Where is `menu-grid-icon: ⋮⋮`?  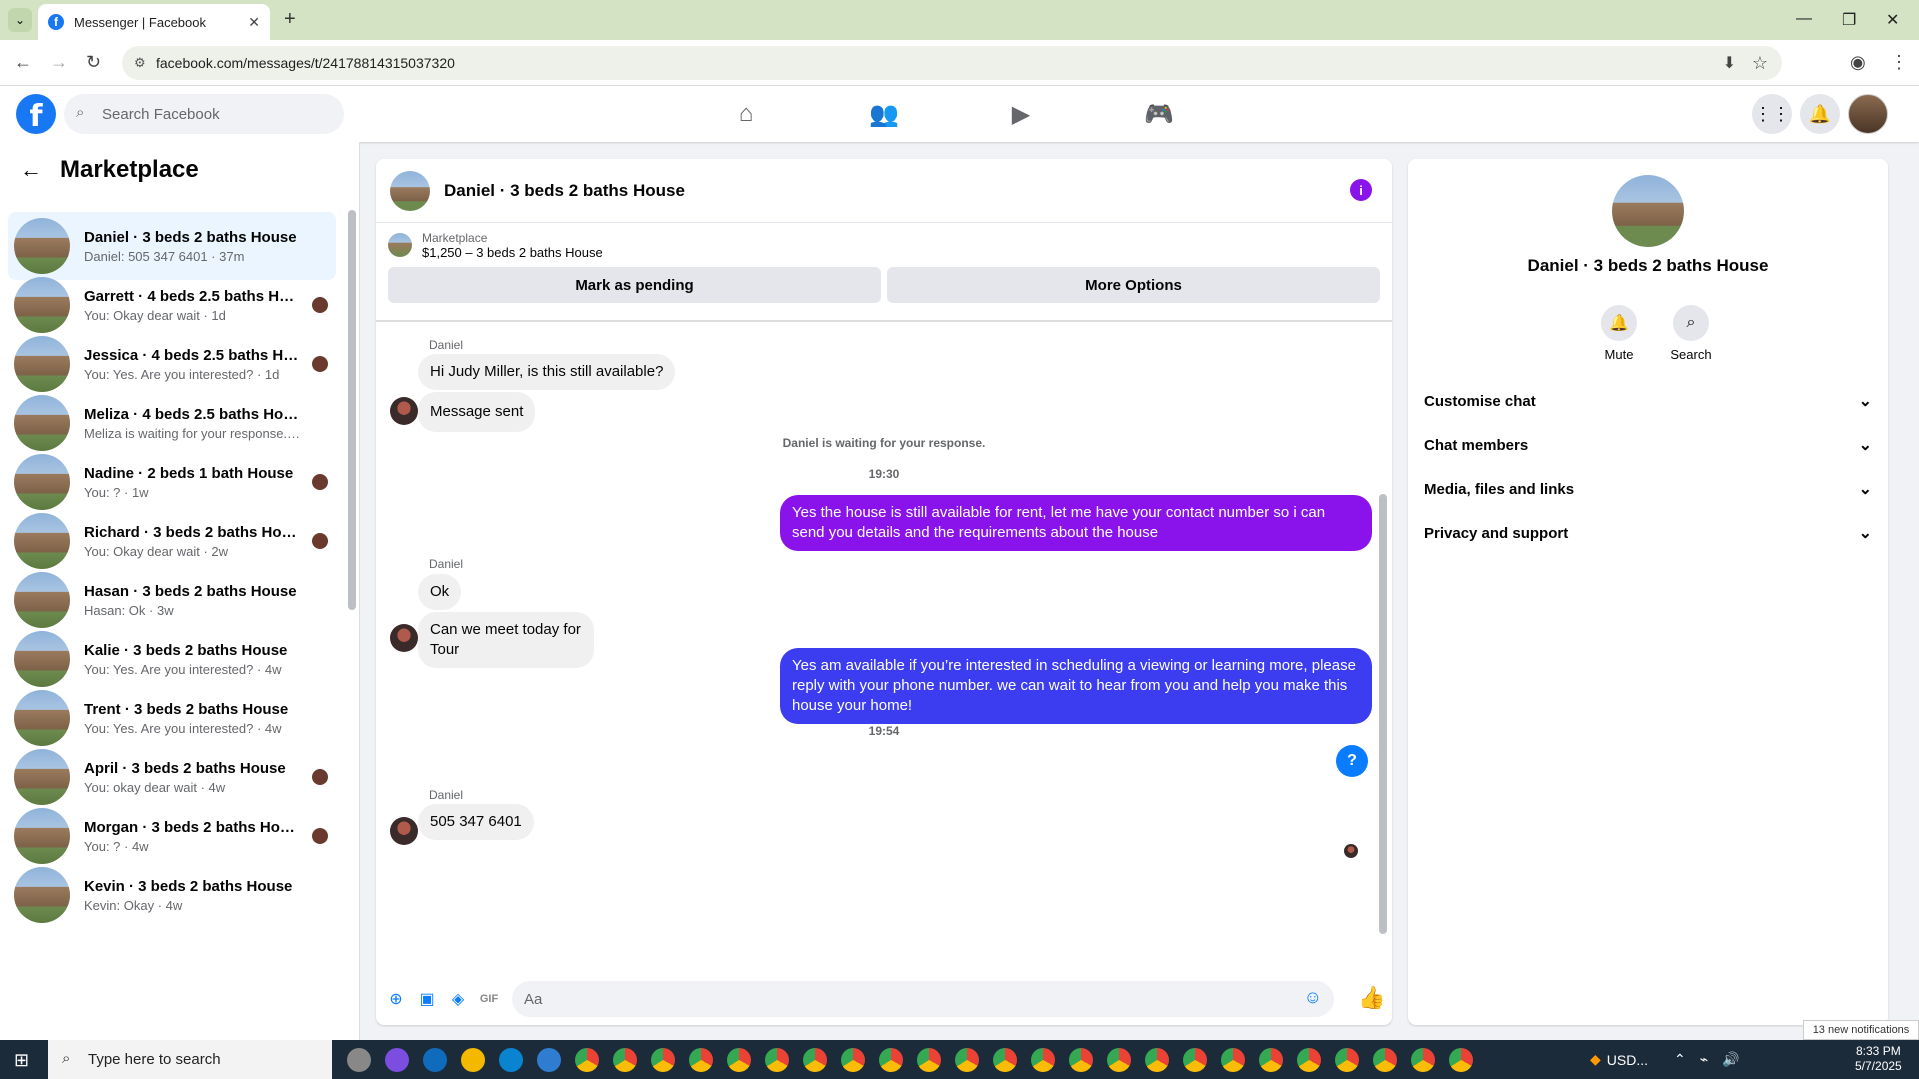
menu-grid-icon: ⋮⋮ is located at coordinates (1772, 114).